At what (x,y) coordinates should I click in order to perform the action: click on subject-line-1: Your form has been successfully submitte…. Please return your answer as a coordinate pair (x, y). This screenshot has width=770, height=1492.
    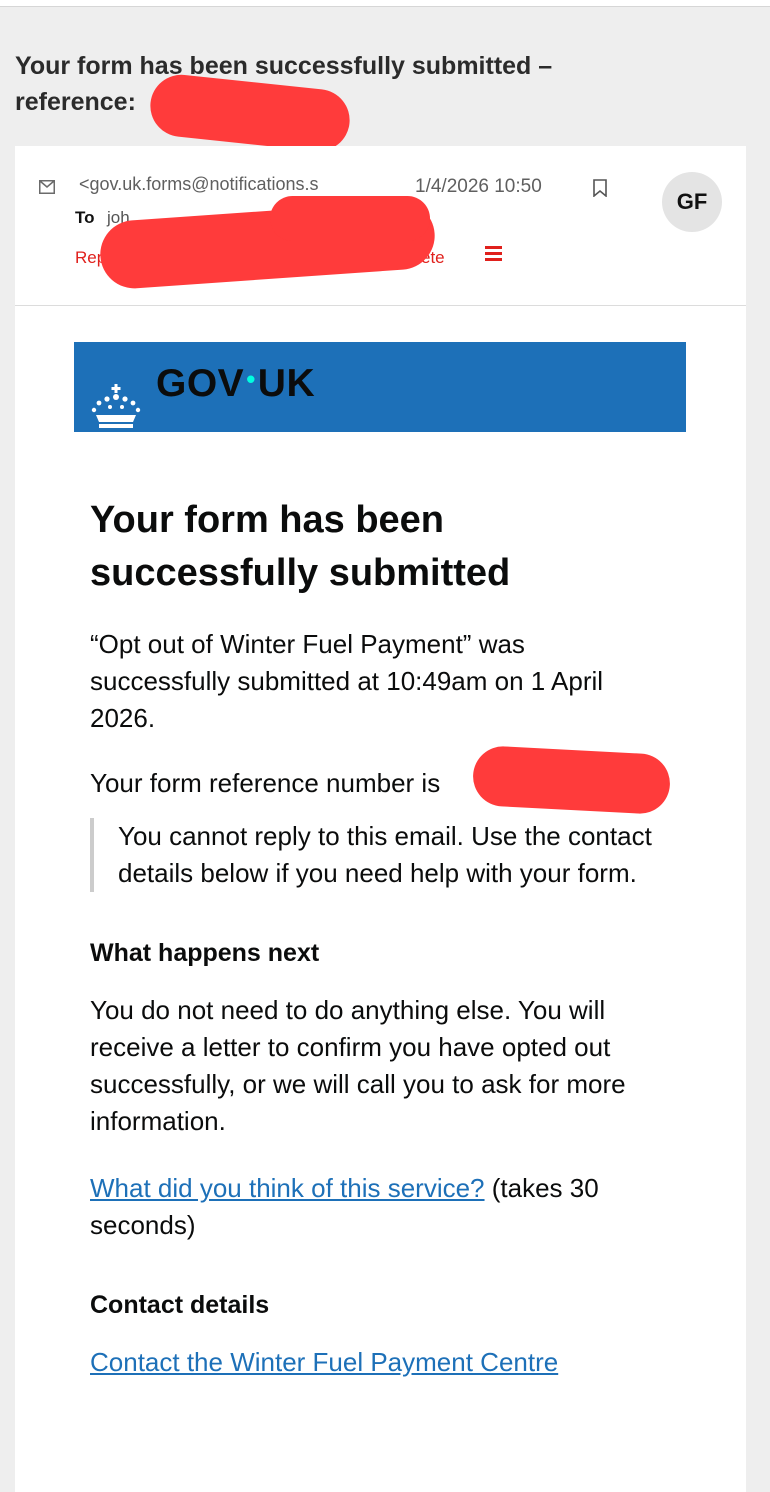
    Looking at the image, I should click on (284, 66).